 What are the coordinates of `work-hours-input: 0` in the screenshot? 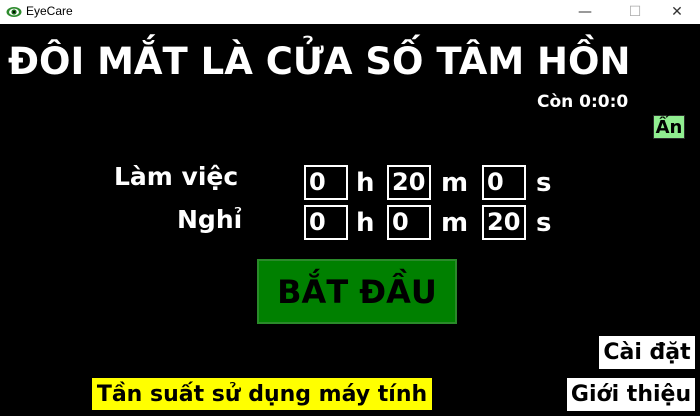 It's located at (326, 182).